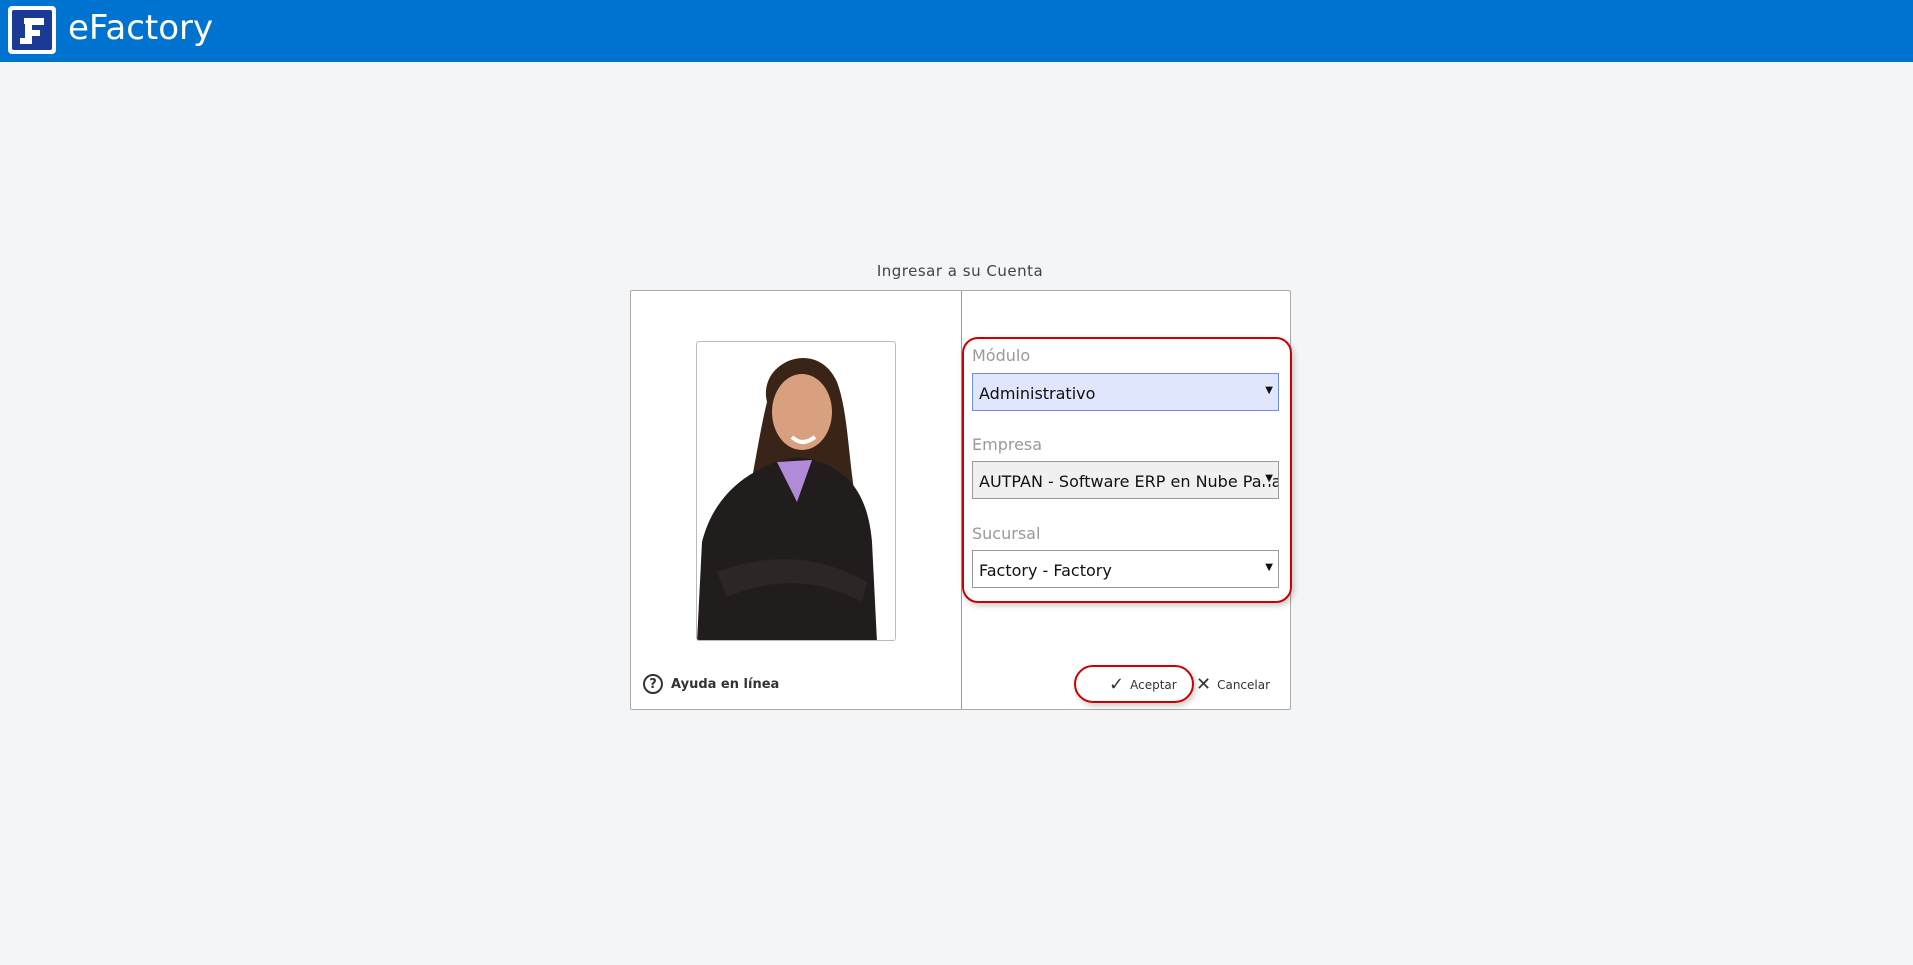 Image resolution: width=1913 pixels, height=965 pixels. I want to click on module-select: Administrativo ▼, so click(1125, 392).